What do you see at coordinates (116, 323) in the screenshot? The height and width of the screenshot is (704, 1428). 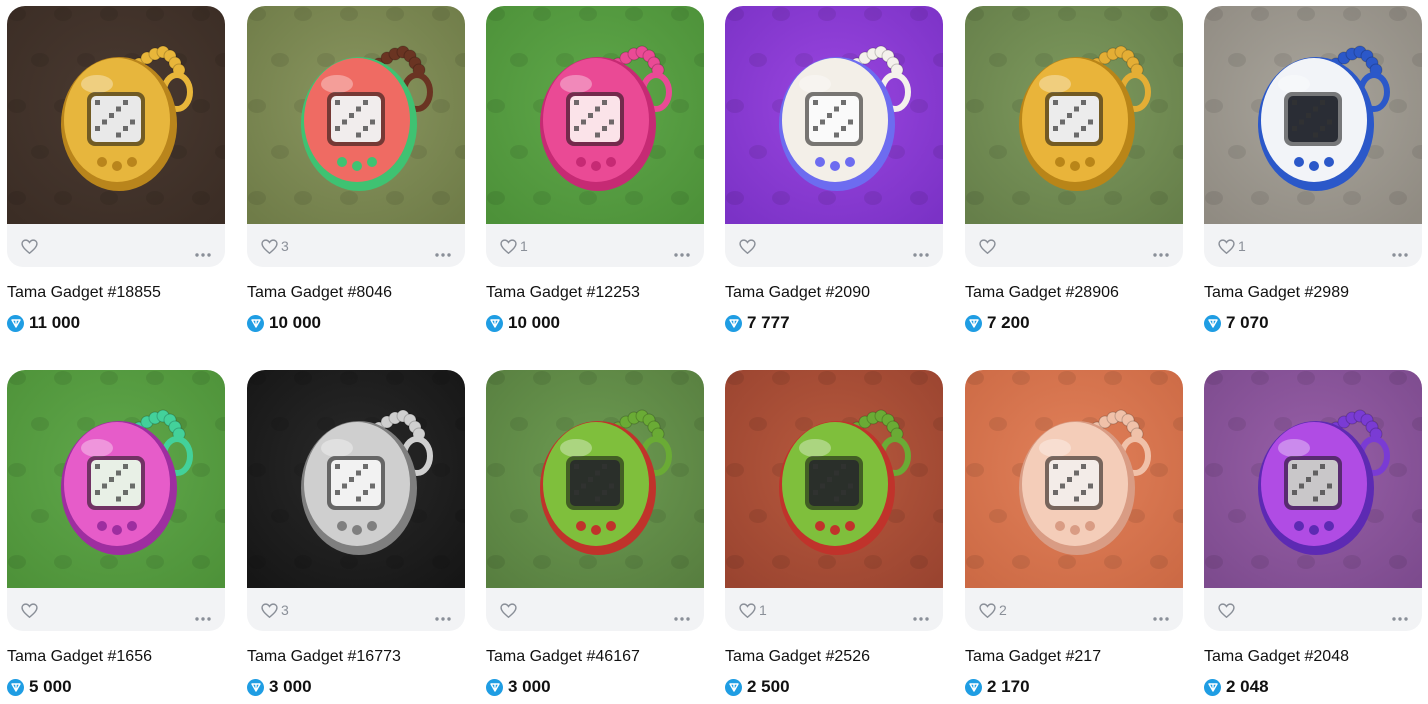 I see `nft-price: 11 000` at bounding box center [116, 323].